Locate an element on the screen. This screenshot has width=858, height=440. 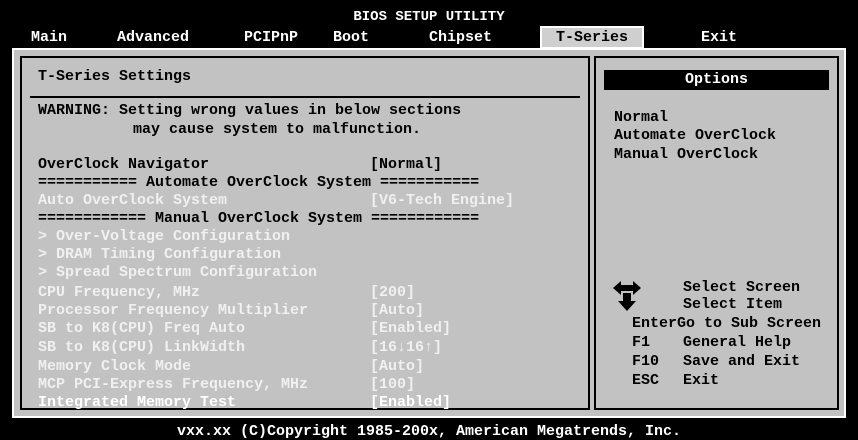
help-save-and-exit: Save and Exit is located at coordinates (742, 361).